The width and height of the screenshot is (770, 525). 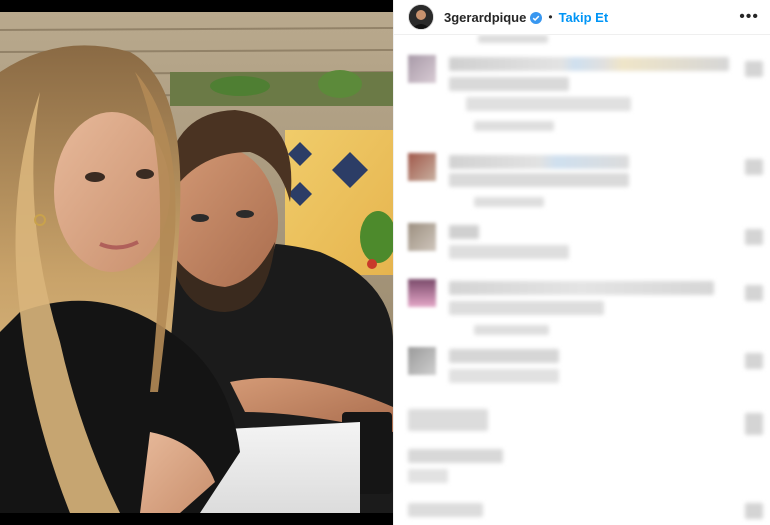 What do you see at coordinates (485, 17) in the screenshot?
I see `author-username: 3gerardpique` at bounding box center [485, 17].